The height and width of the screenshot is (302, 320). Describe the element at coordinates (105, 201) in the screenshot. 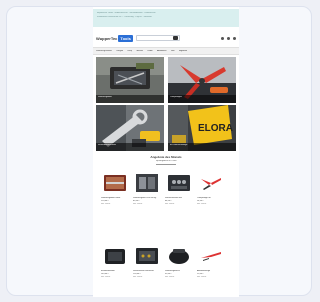

I see `product-price: 129,00 €` at that location.